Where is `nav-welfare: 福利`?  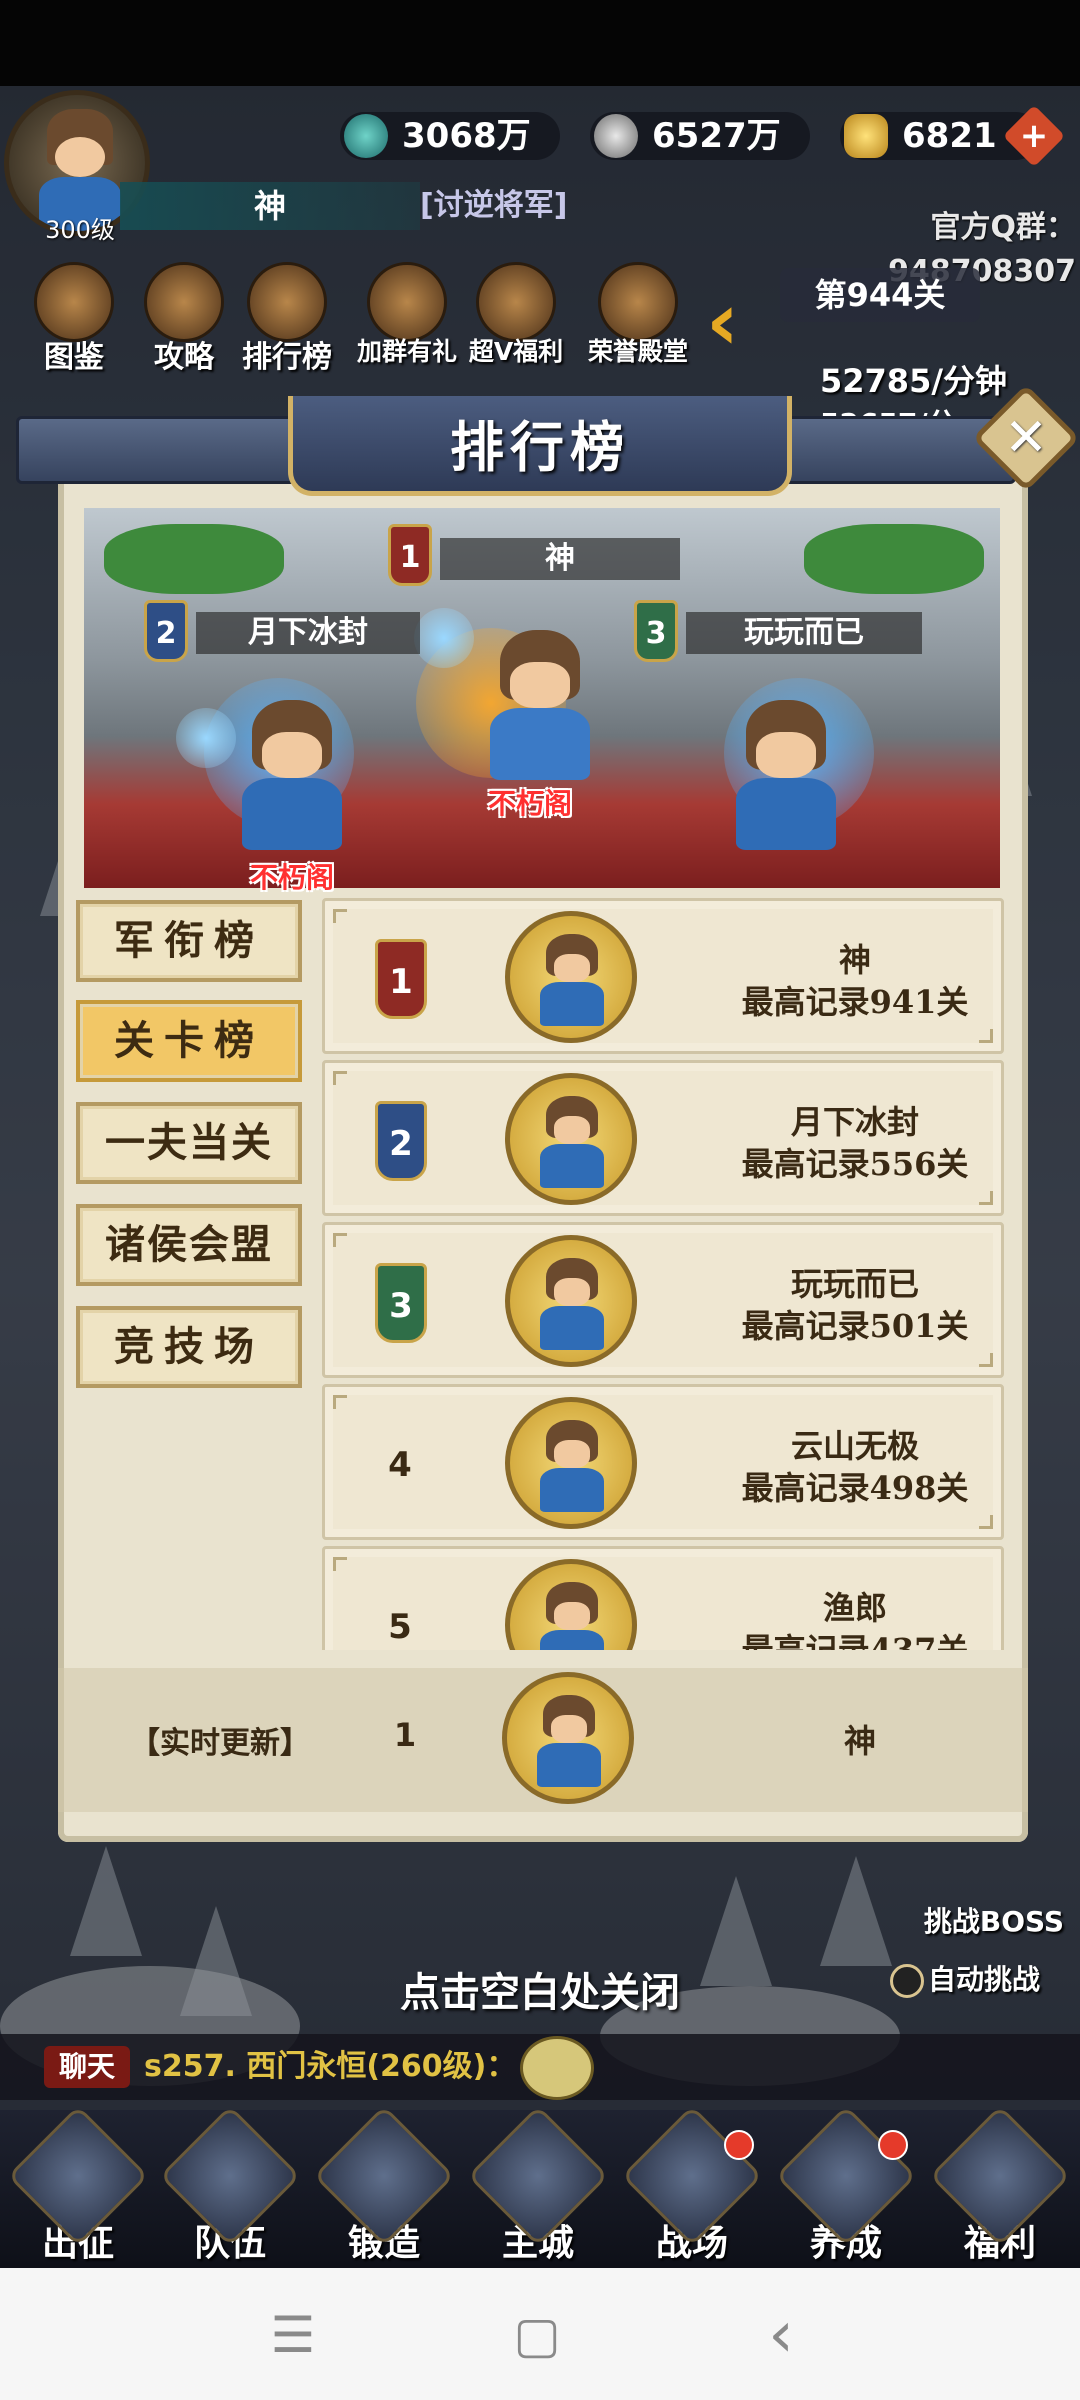
nav-welfare: 福利 is located at coordinates (1000, 2185).